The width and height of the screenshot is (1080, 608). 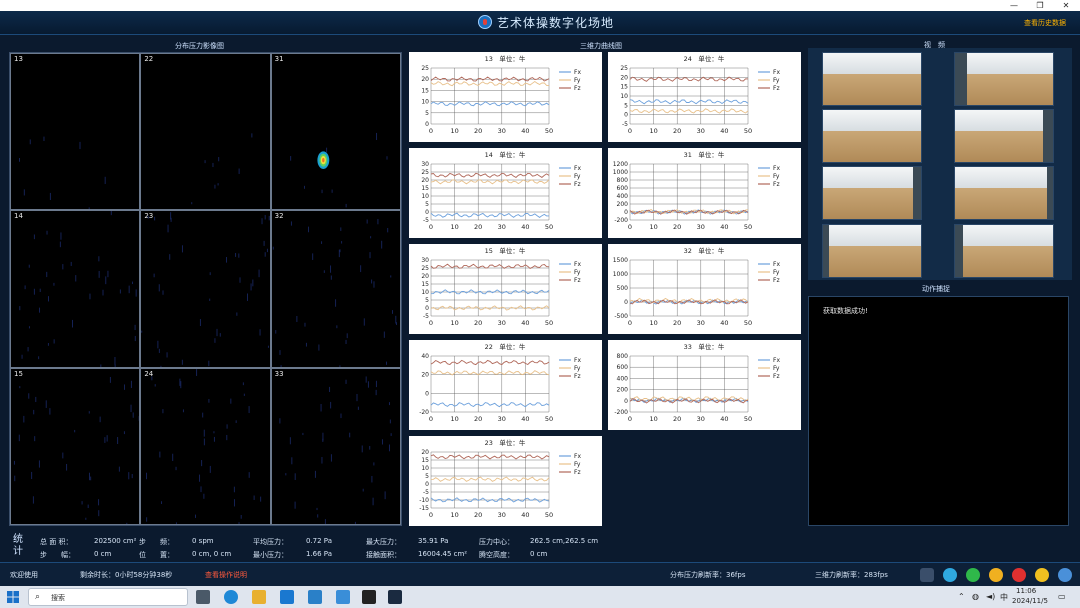 I want to click on stop-icon, so click(x=1019, y=575).